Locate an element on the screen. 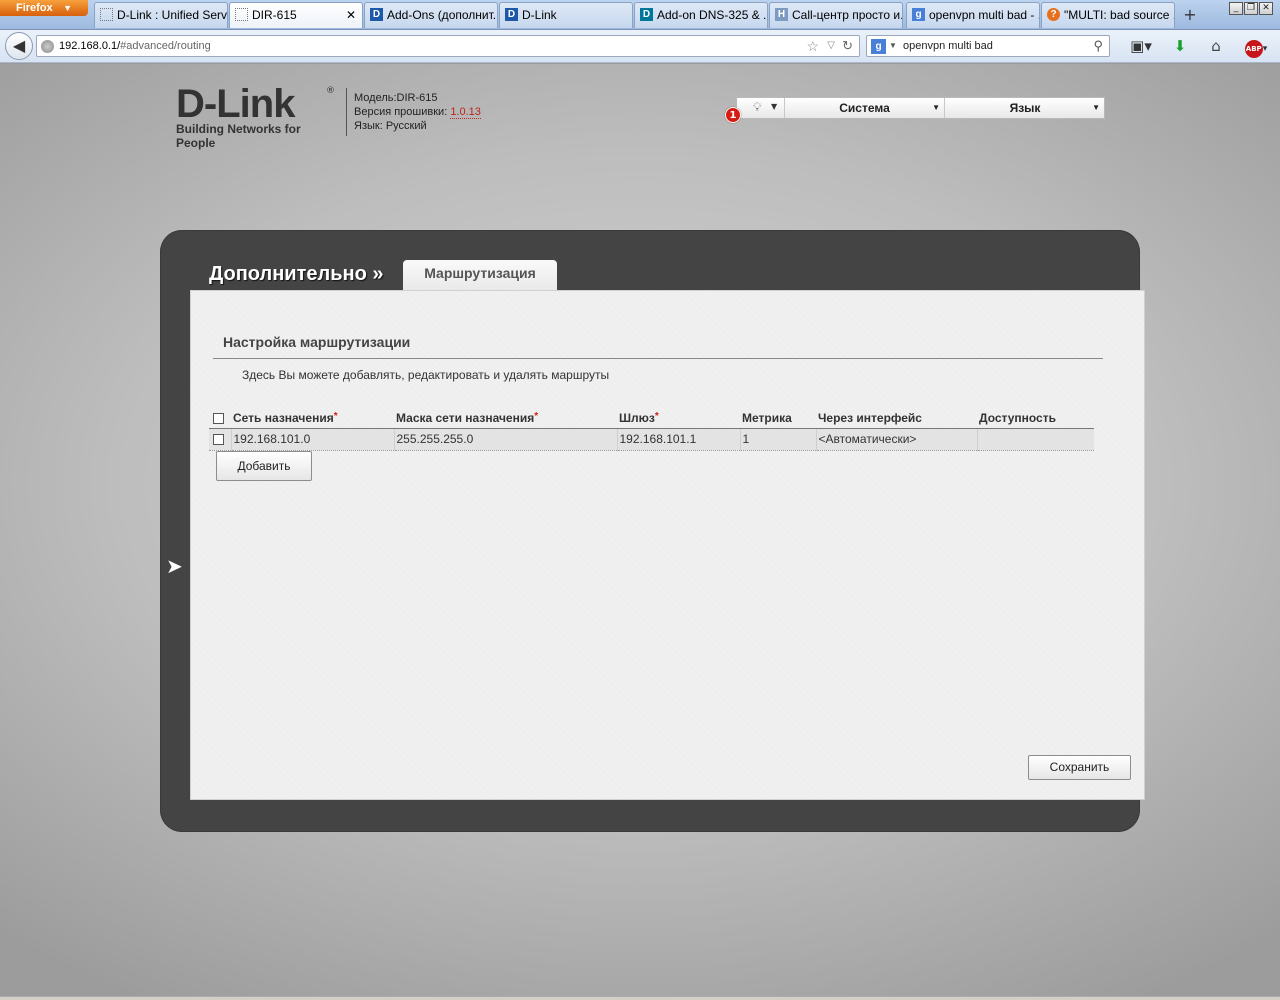 The height and width of the screenshot is (1000, 1280). browser-tab: D D-Link is located at coordinates (566, 15).